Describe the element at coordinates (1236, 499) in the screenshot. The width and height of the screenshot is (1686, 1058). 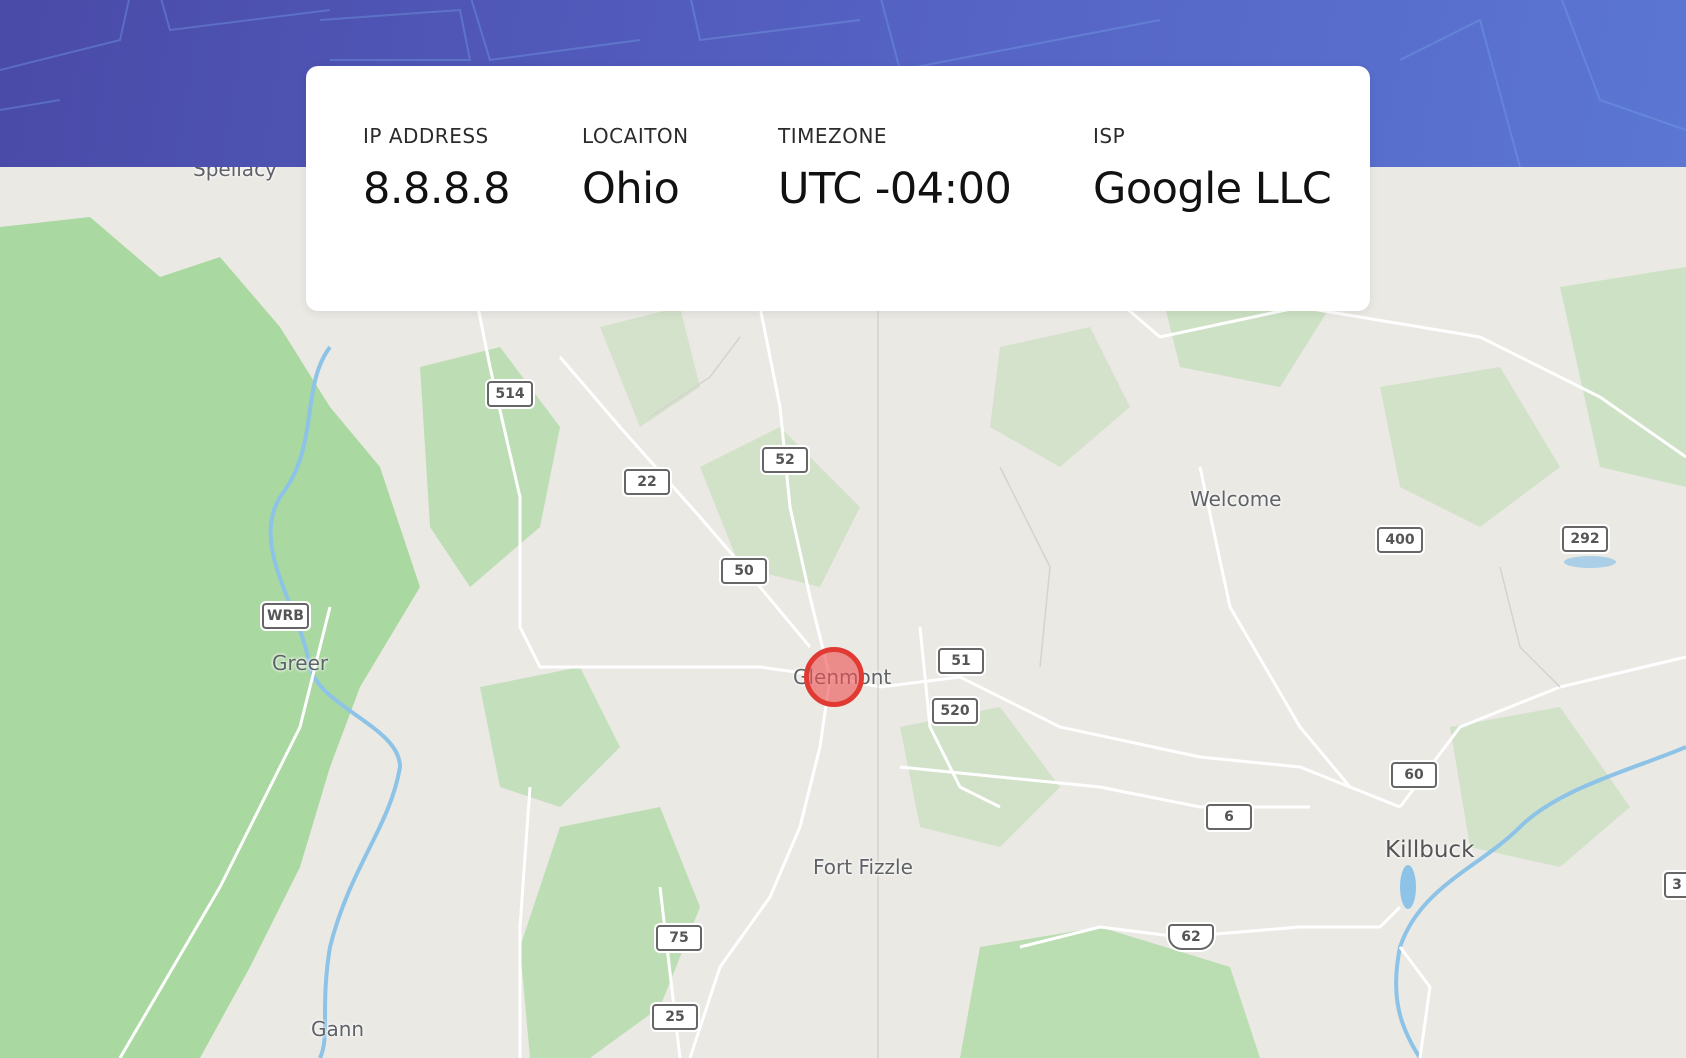
I see `place-label: Welcome` at that location.